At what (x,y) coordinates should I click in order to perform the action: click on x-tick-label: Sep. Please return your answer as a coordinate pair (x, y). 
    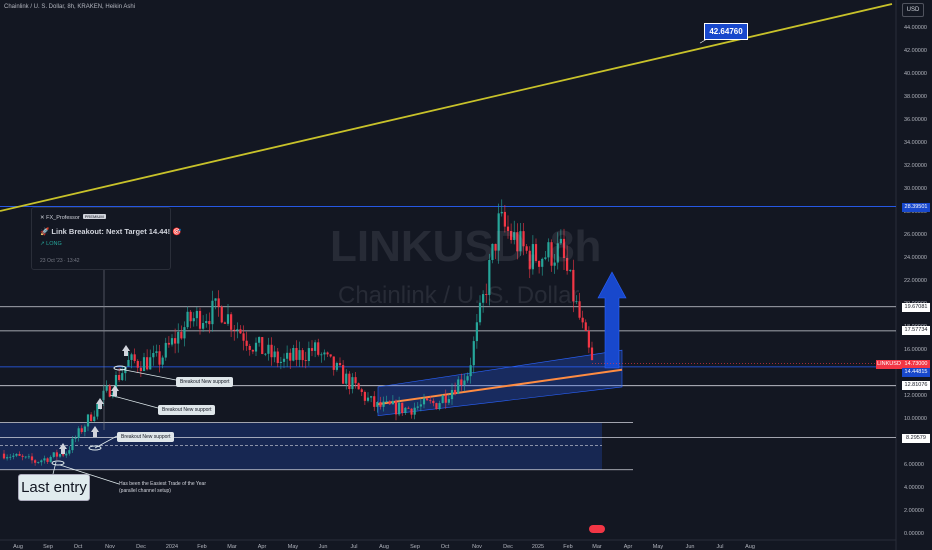
    Looking at the image, I should click on (48, 547).